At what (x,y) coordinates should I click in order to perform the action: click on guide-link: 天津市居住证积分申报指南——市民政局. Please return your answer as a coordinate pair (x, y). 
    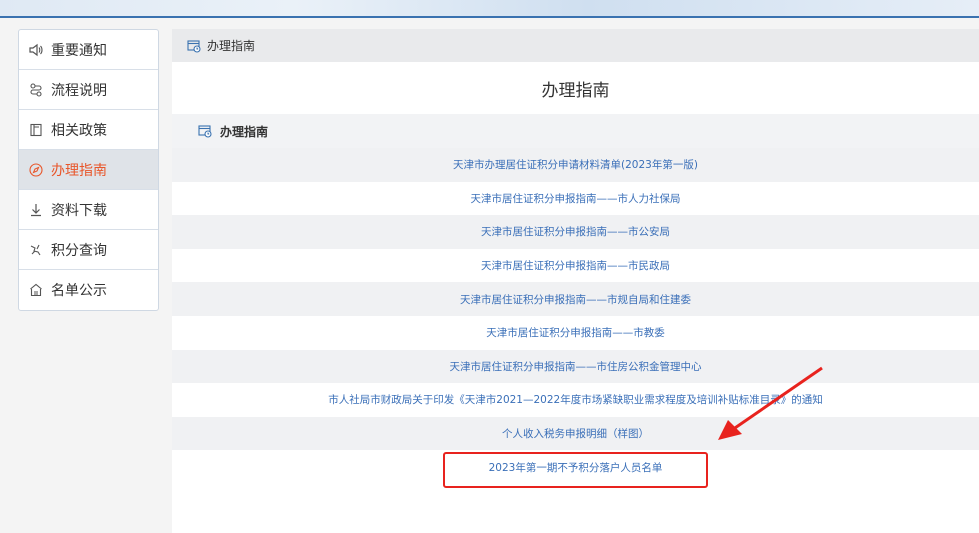
    Looking at the image, I should click on (575, 265).